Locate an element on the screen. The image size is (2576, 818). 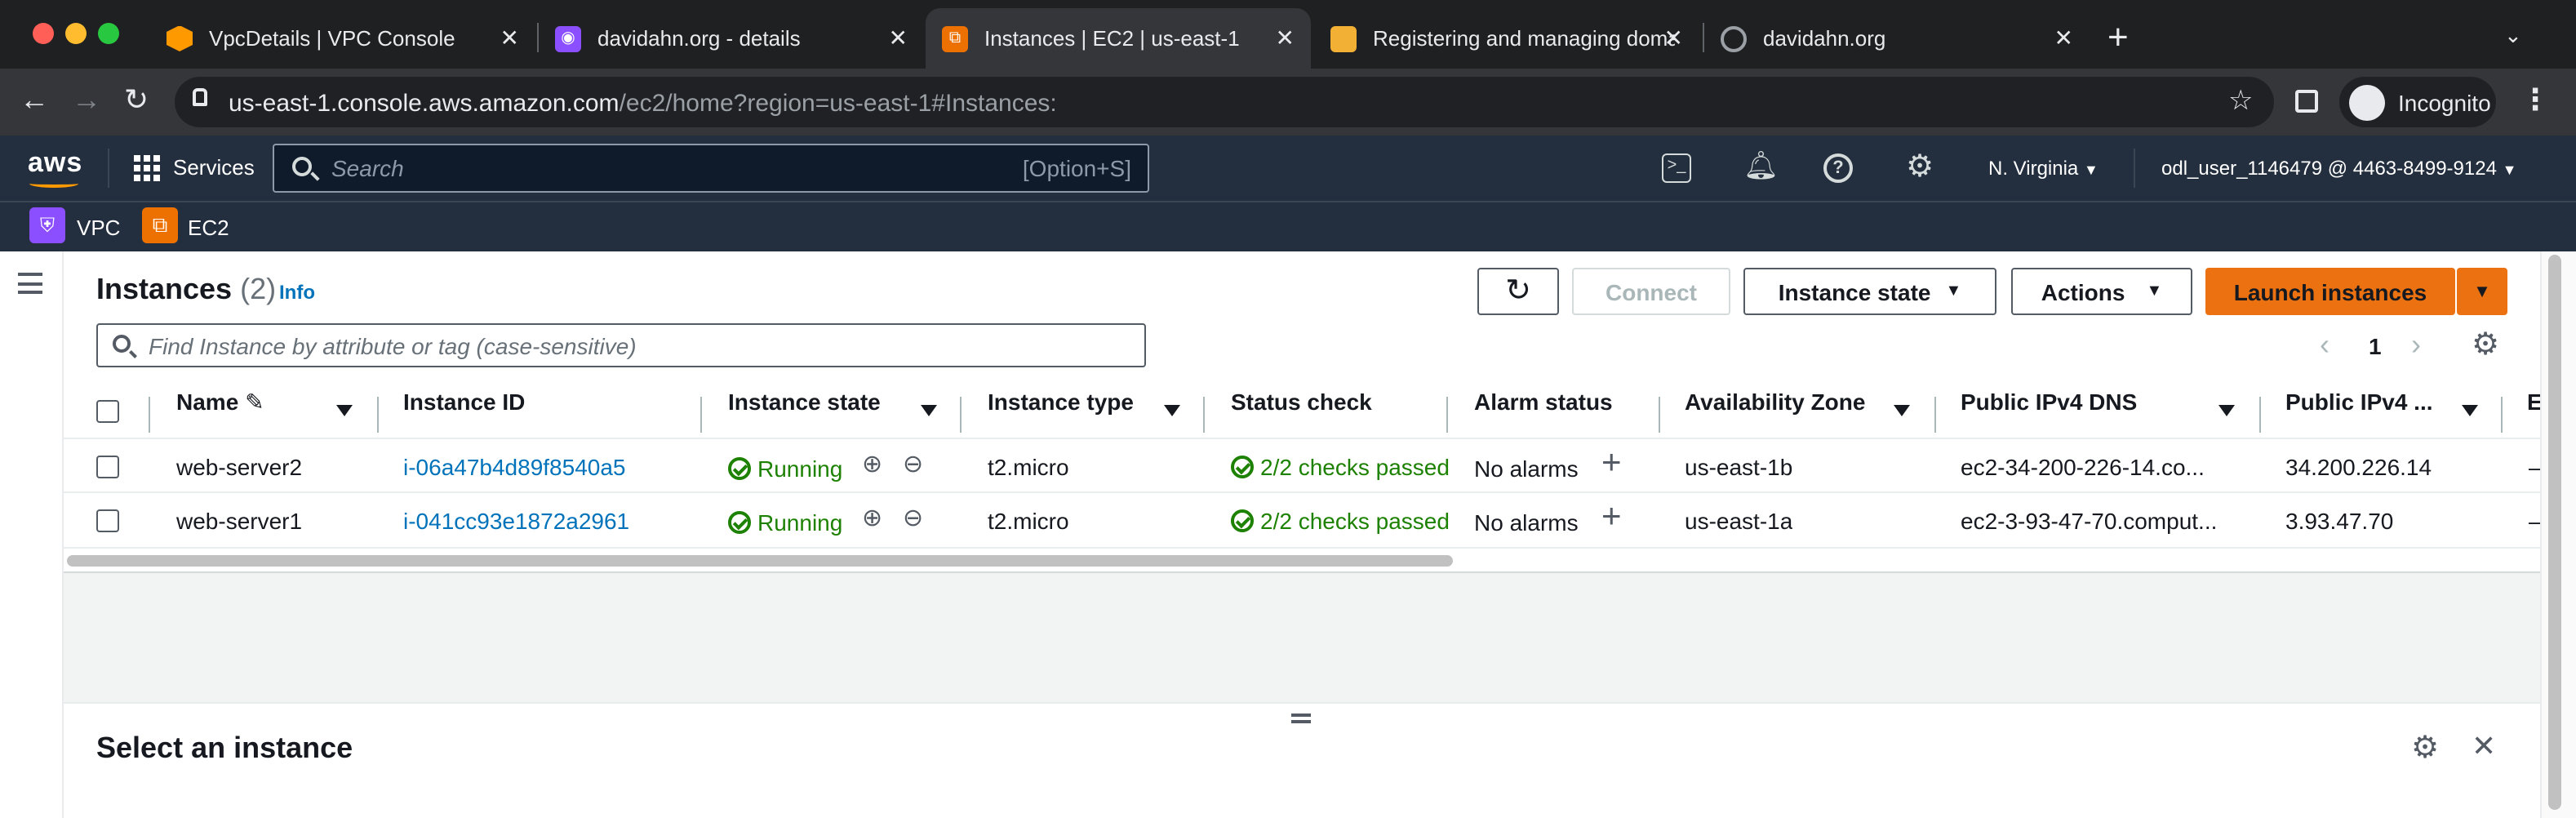
tab-title: davidahn.org - details is located at coordinates (699, 38).